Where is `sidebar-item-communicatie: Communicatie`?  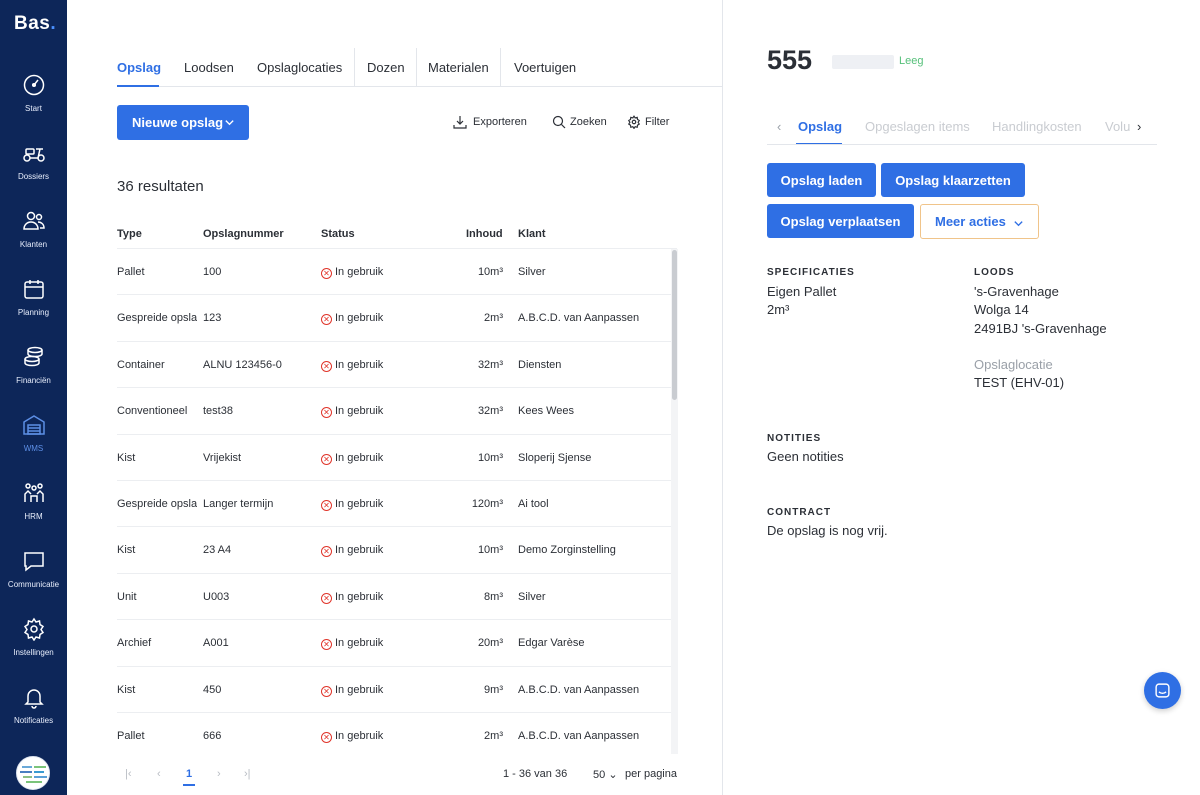 sidebar-item-communicatie: Communicatie is located at coordinates (33, 581).